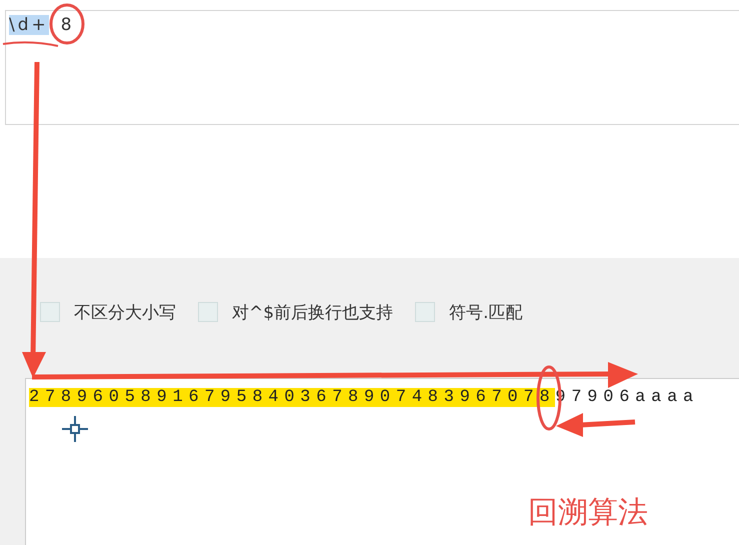 Image resolution: width=739 pixels, height=545 pixels. Describe the element at coordinates (468, 312) in the screenshot. I see `option-checkbox: 符号.匹配` at that location.